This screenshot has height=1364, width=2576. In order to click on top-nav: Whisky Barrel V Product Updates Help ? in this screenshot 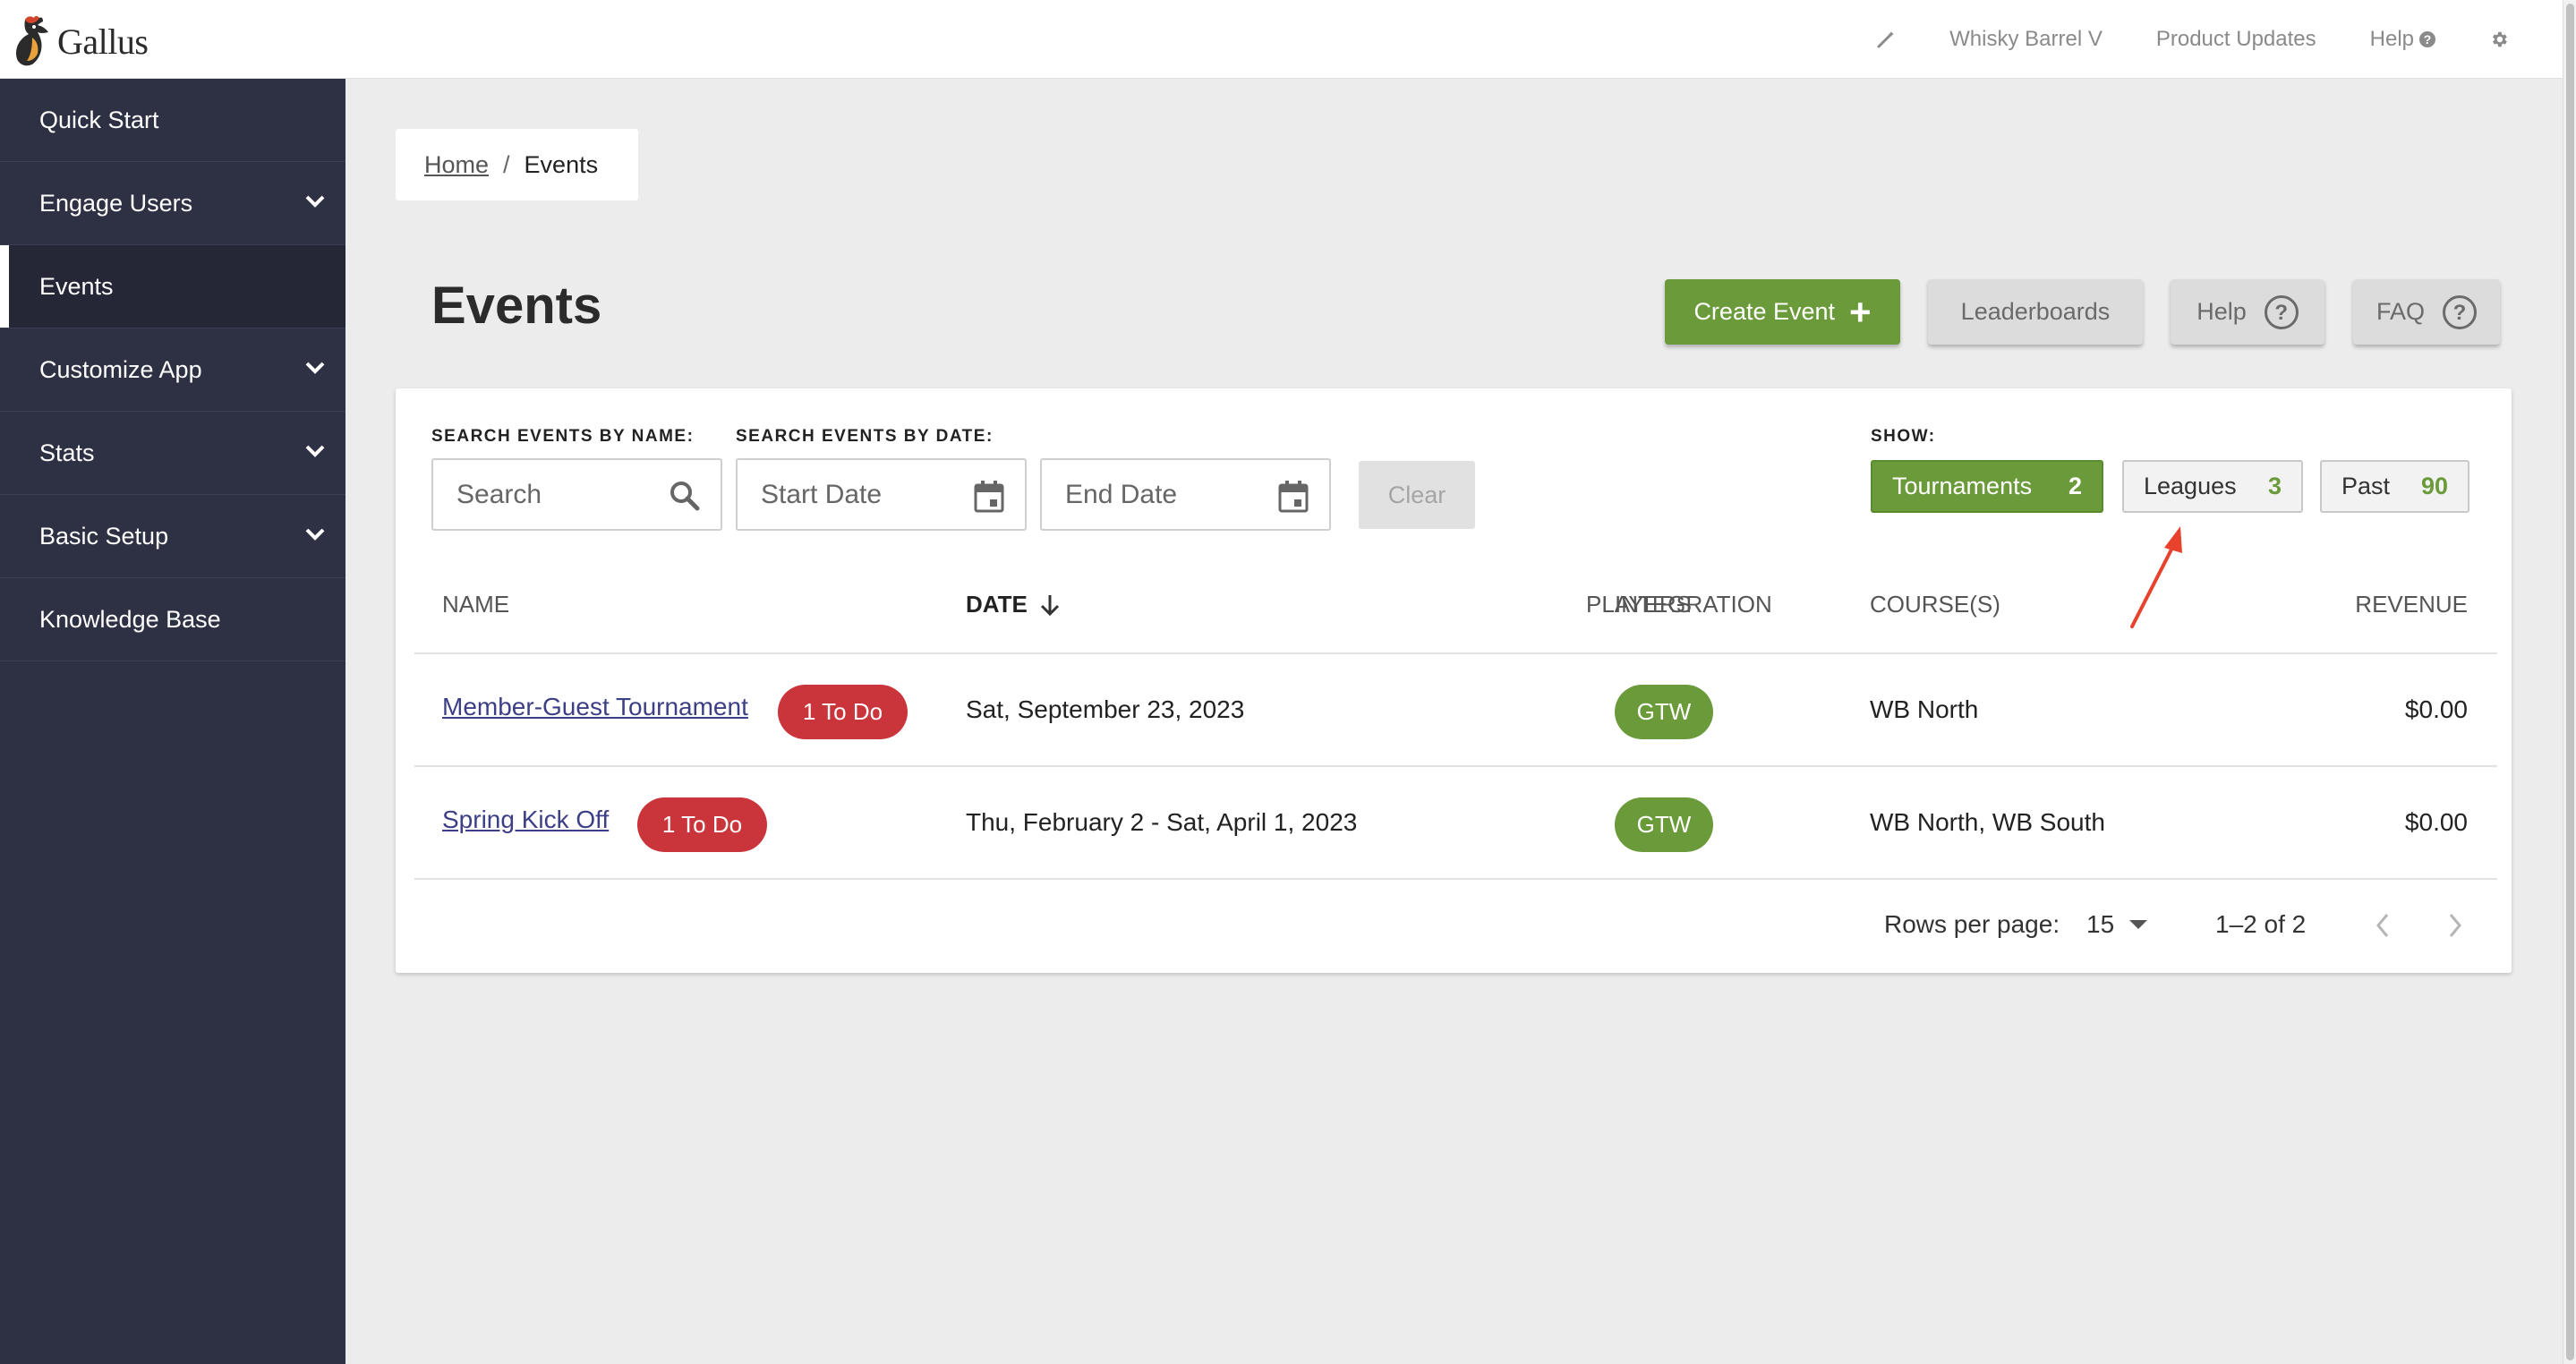, I will do `click(2192, 39)`.